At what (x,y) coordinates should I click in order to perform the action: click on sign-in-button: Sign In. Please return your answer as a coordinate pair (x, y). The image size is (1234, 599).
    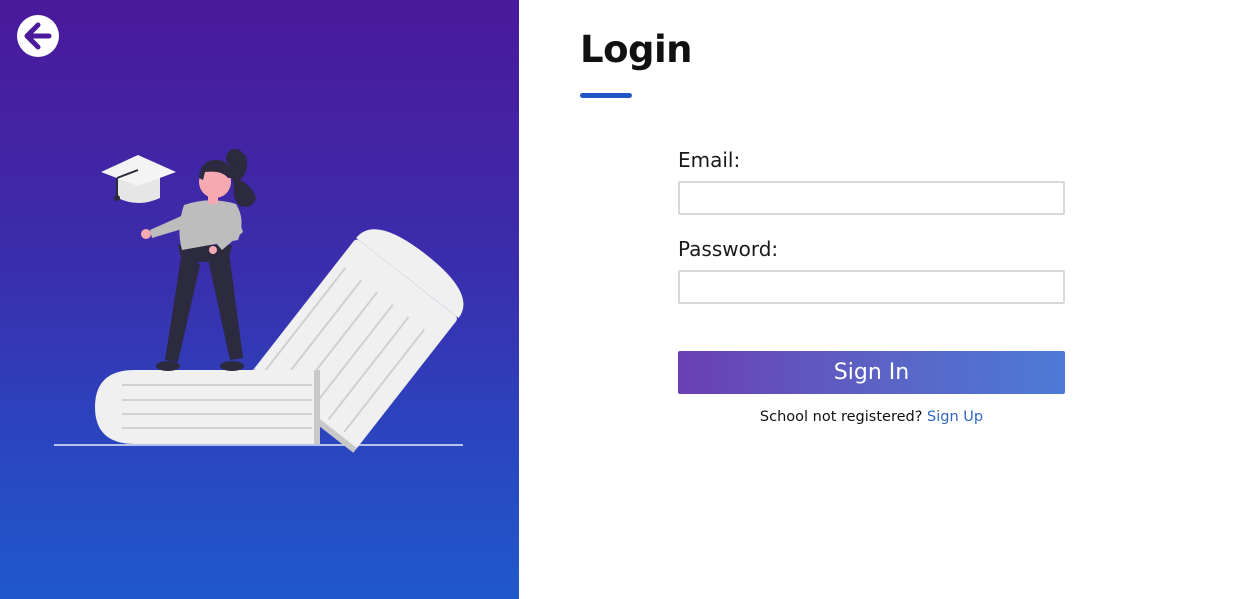
    Looking at the image, I should click on (871, 372).